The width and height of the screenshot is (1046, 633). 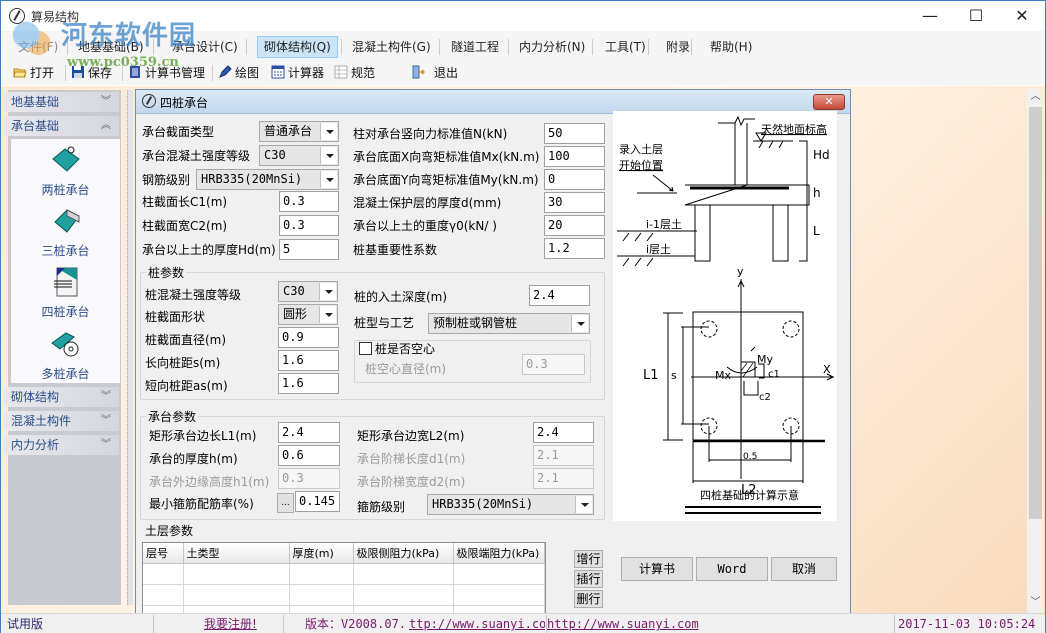 I want to click on code-button: 规范, so click(x=354, y=73).